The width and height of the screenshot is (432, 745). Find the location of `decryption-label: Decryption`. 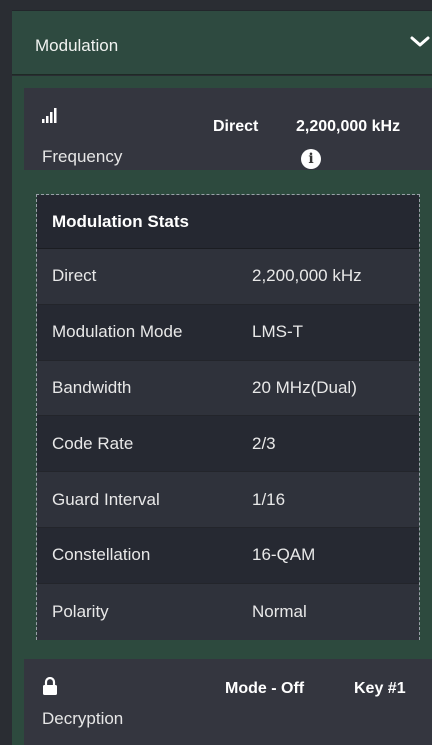

decryption-label: Decryption is located at coordinates (83, 718).